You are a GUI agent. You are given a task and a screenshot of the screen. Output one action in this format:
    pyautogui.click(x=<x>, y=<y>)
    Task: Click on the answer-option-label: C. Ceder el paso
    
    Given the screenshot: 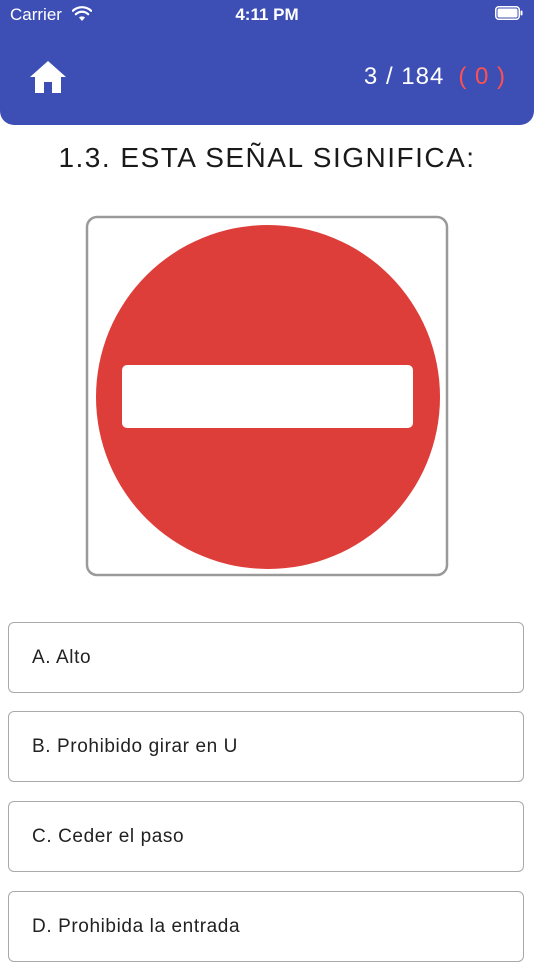 What is the action you would take?
    pyautogui.click(x=108, y=836)
    